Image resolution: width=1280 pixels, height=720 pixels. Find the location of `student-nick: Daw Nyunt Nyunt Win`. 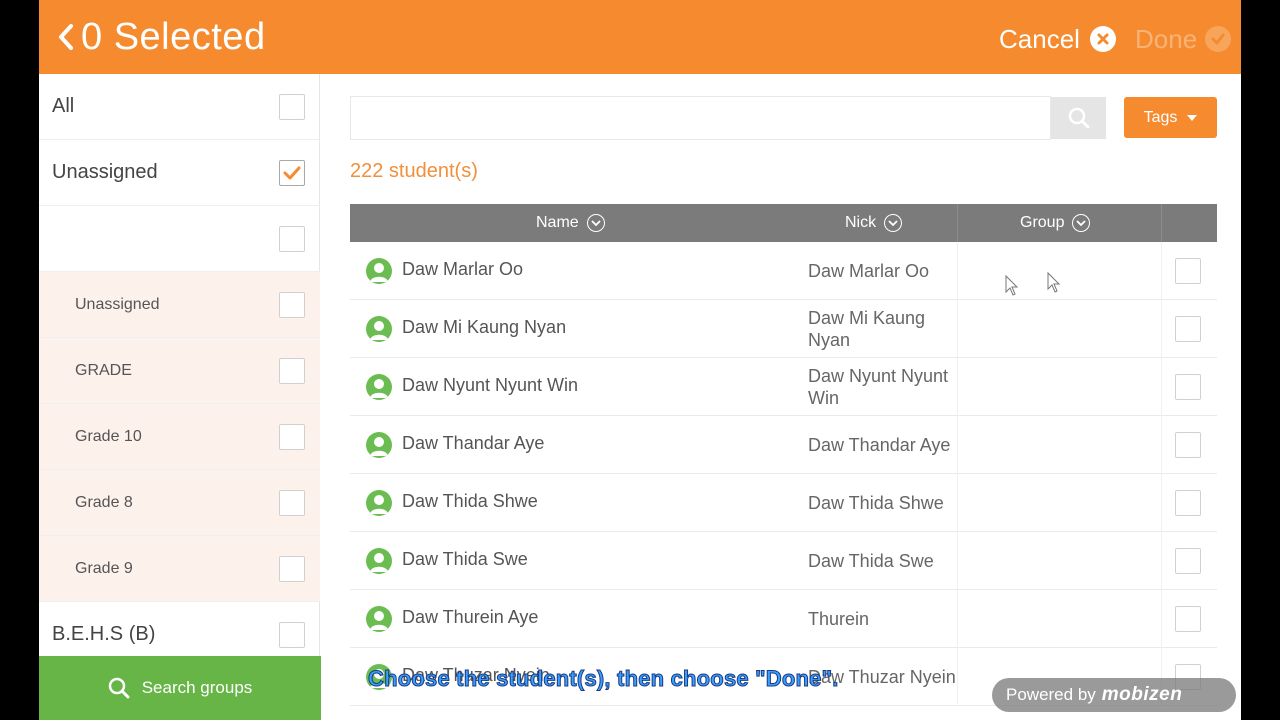

student-nick: Daw Nyunt Nyunt Win is located at coordinates (878, 387).